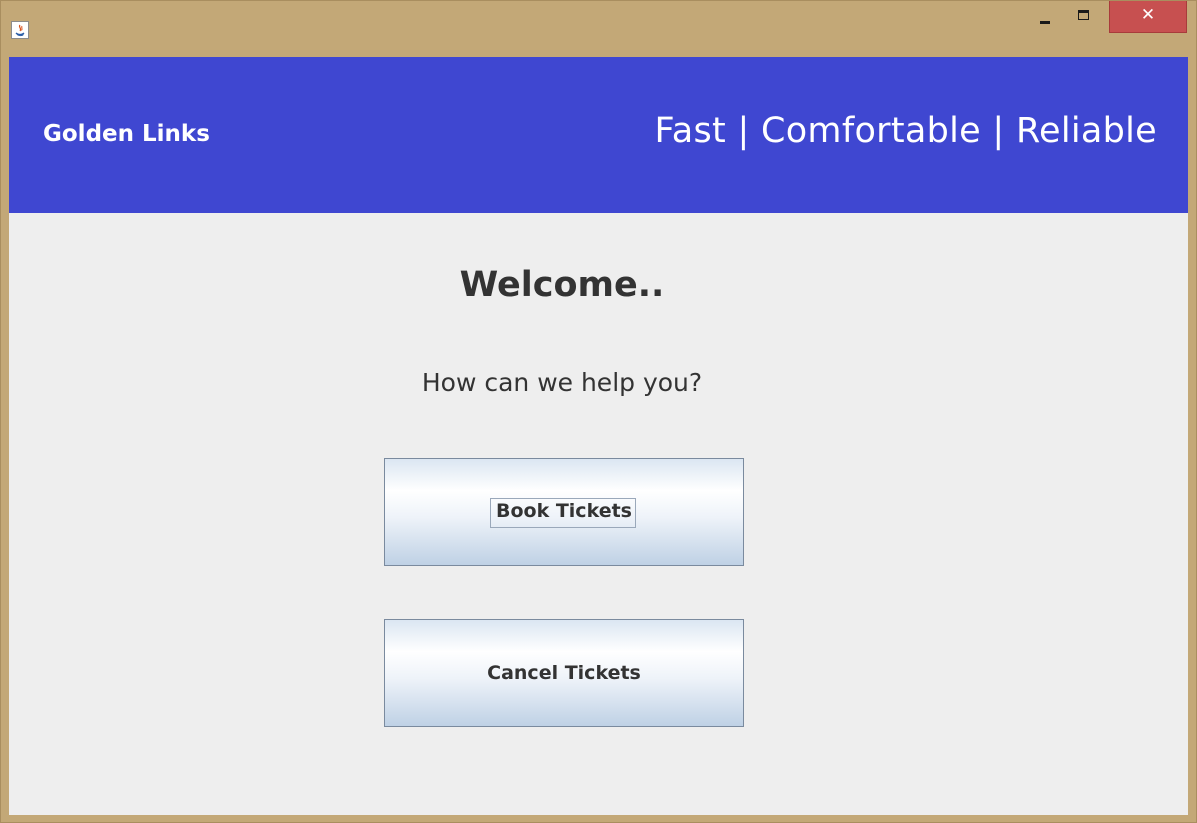 This screenshot has width=1197, height=823. Describe the element at coordinates (1046, 17) in the screenshot. I see `minimize-button` at that location.